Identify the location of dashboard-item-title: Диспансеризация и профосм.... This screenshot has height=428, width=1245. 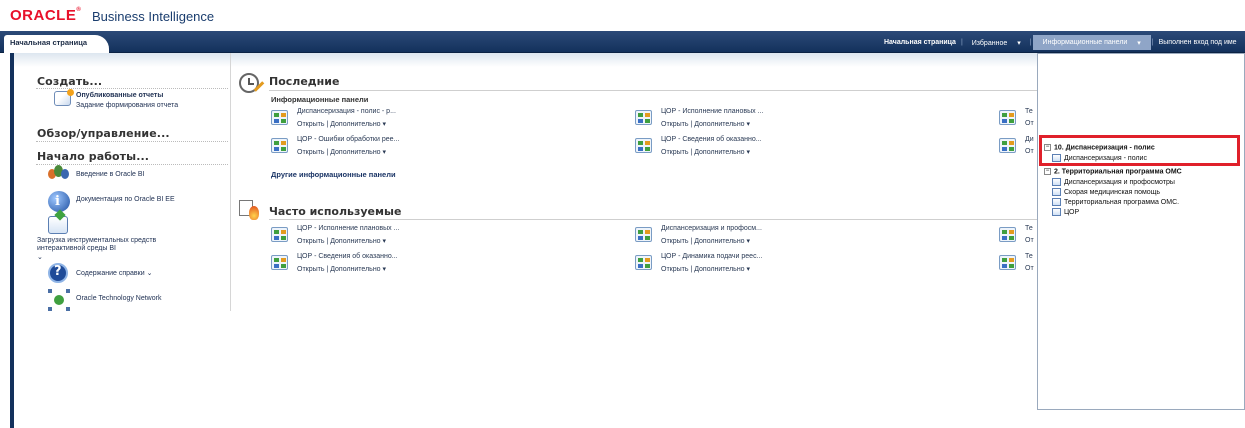
(711, 228).